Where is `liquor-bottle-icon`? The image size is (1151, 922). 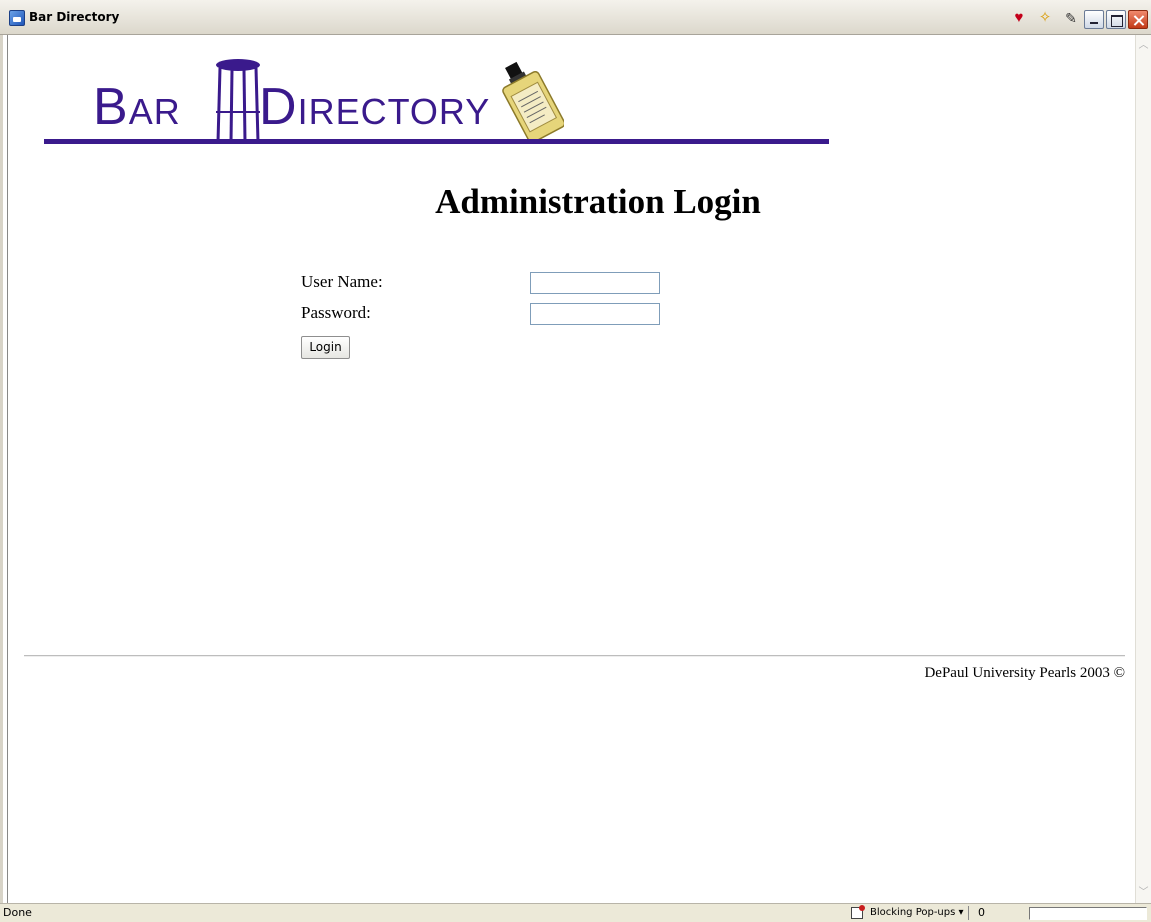 liquor-bottle-icon is located at coordinates (533, 101).